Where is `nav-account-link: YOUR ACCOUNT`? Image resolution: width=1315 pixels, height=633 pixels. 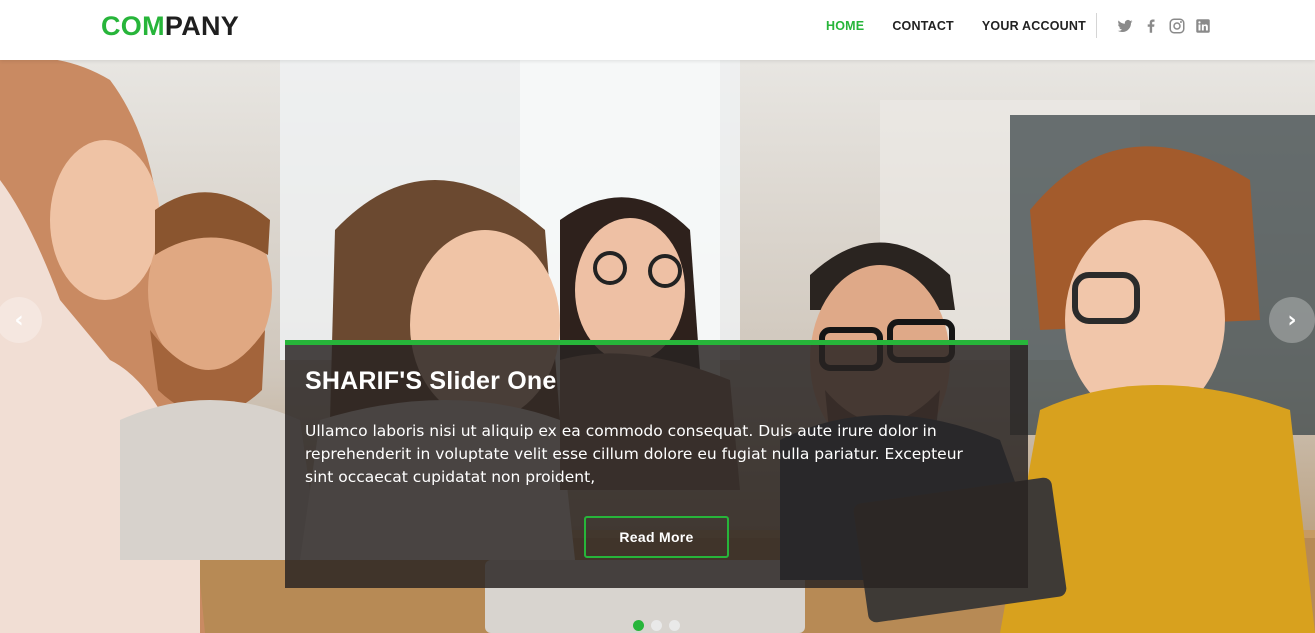
nav-account-link: YOUR ACCOUNT is located at coordinates (1034, 26).